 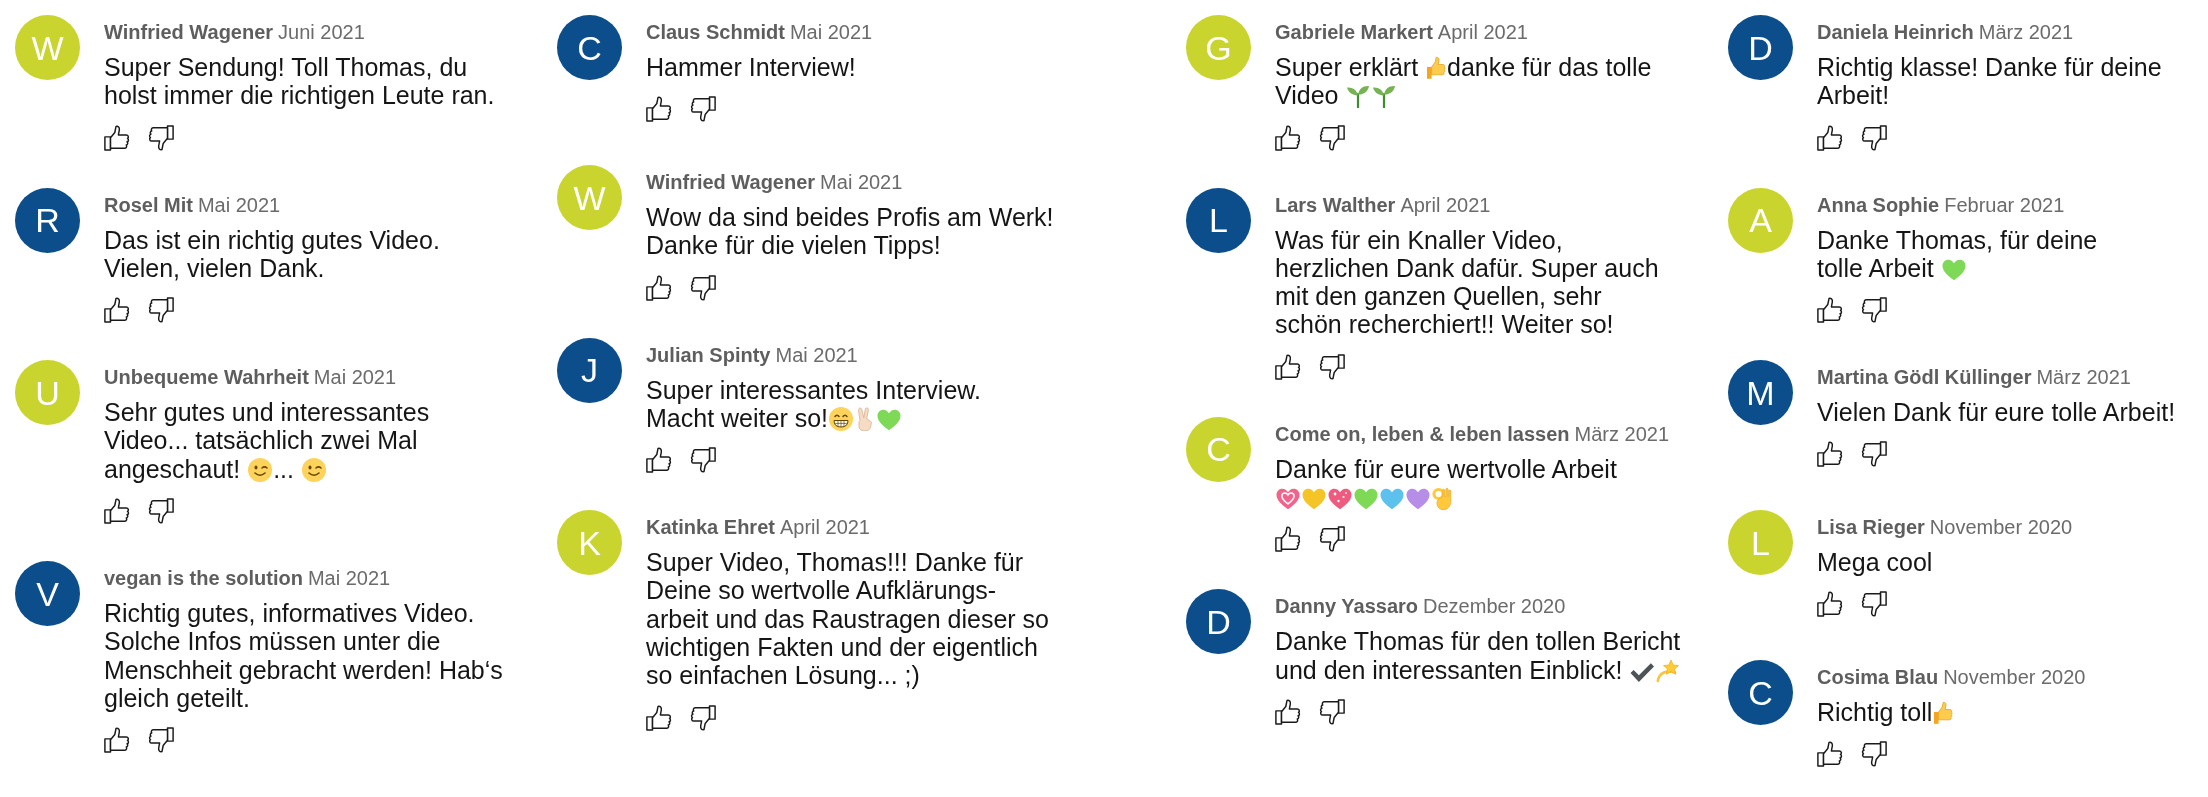 I want to click on ok-hand-emoji-icon, so click(x=1442, y=498).